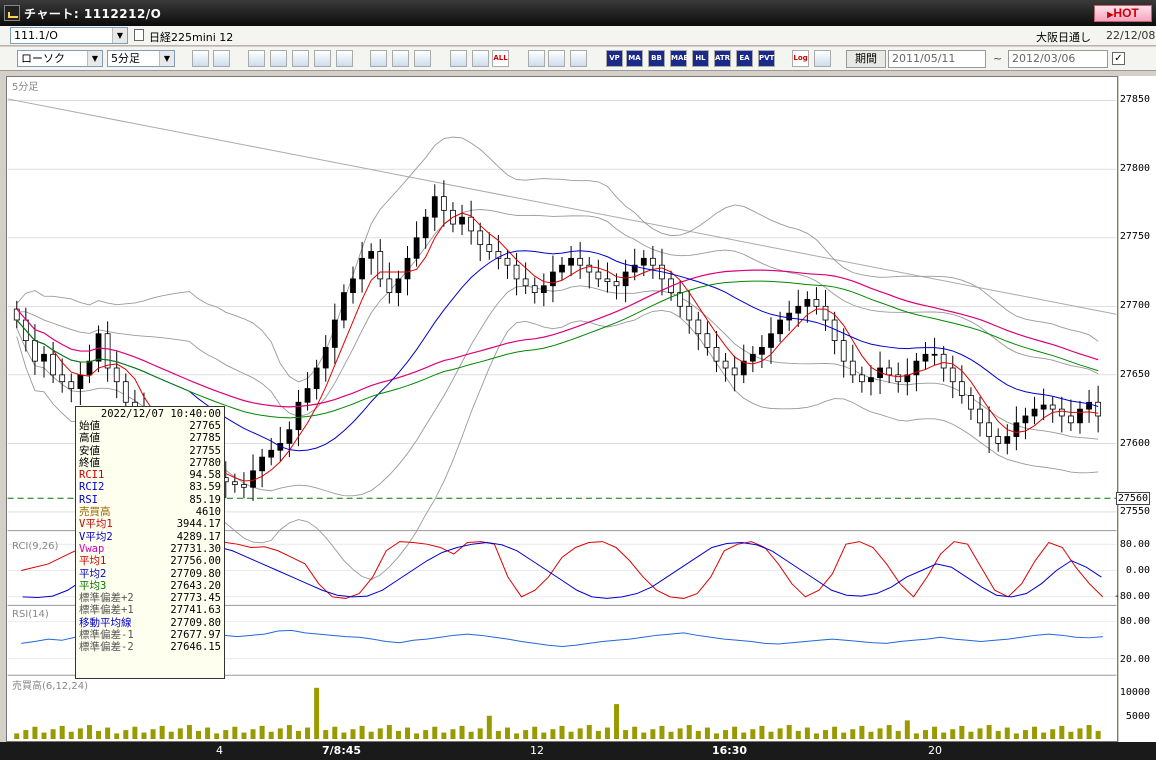 The height and width of the screenshot is (760, 1156). Describe the element at coordinates (1131, 597) in the screenshot. I see `rci-tick: -80.00` at that location.